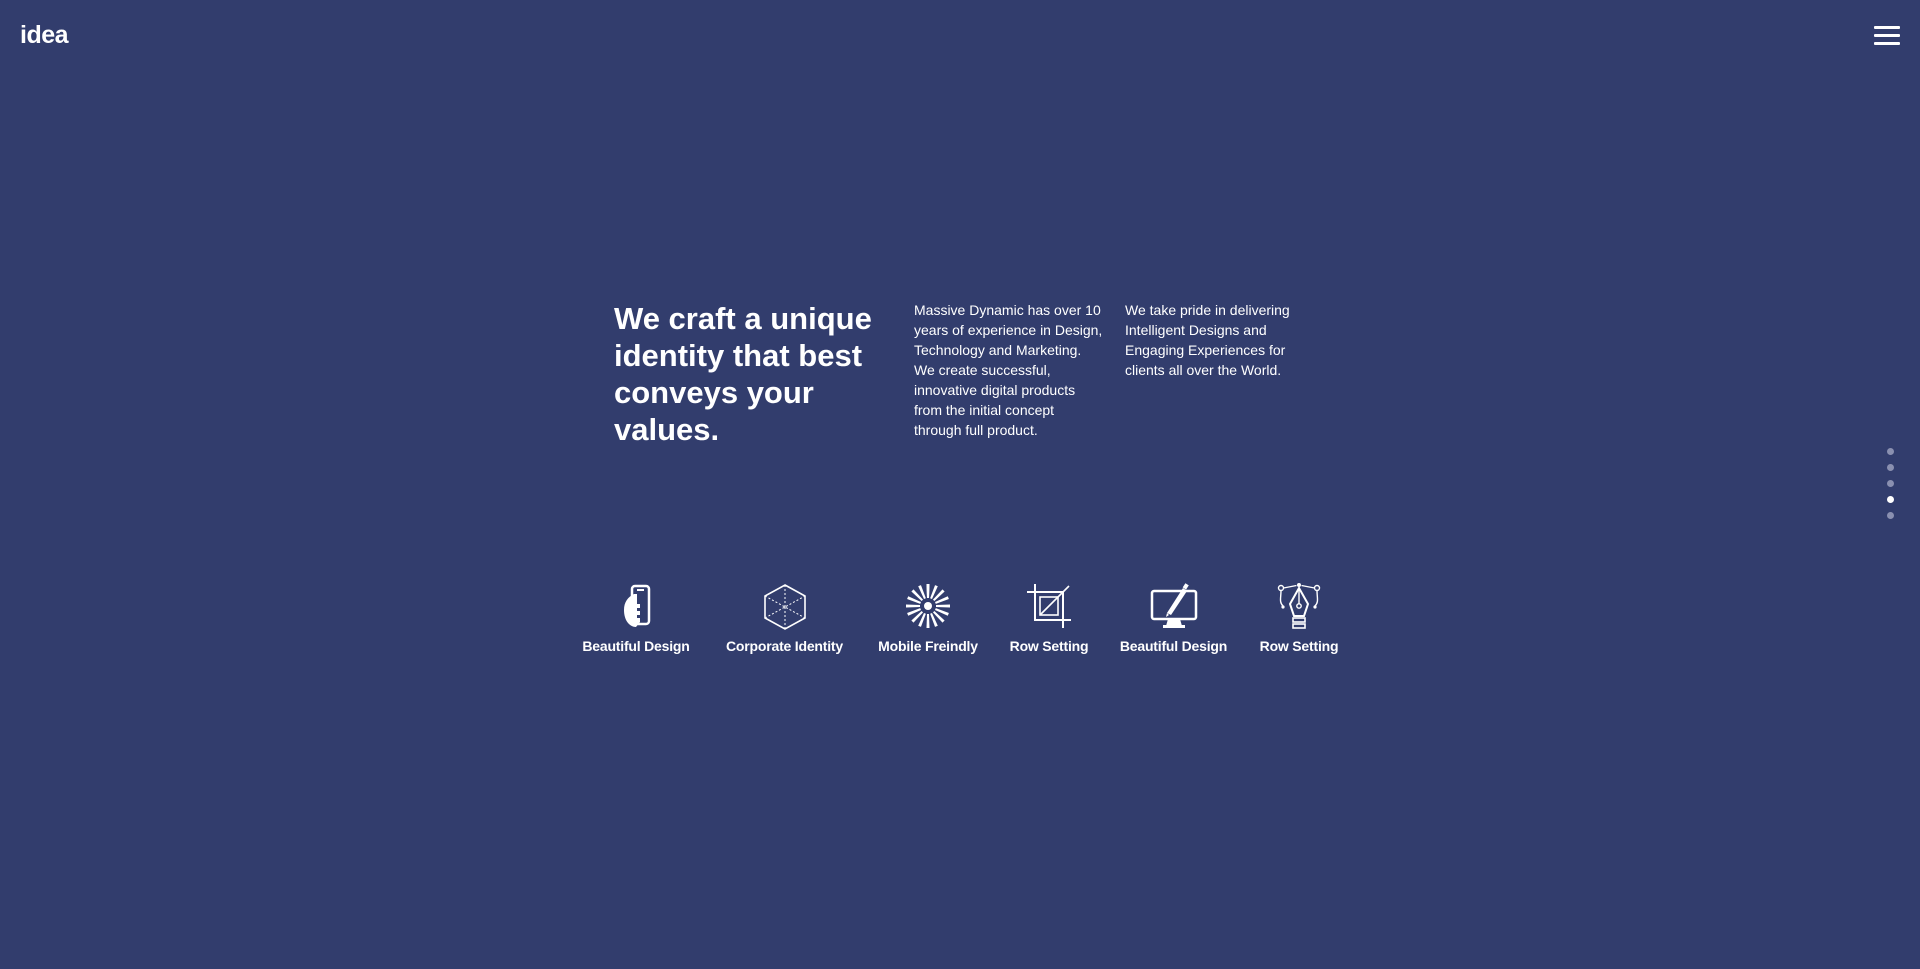 The width and height of the screenshot is (1920, 969). What do you see at coordinates (637, 605) in the screenshot?
I see `hand-phone-icon` at bounding box center [637, 605].